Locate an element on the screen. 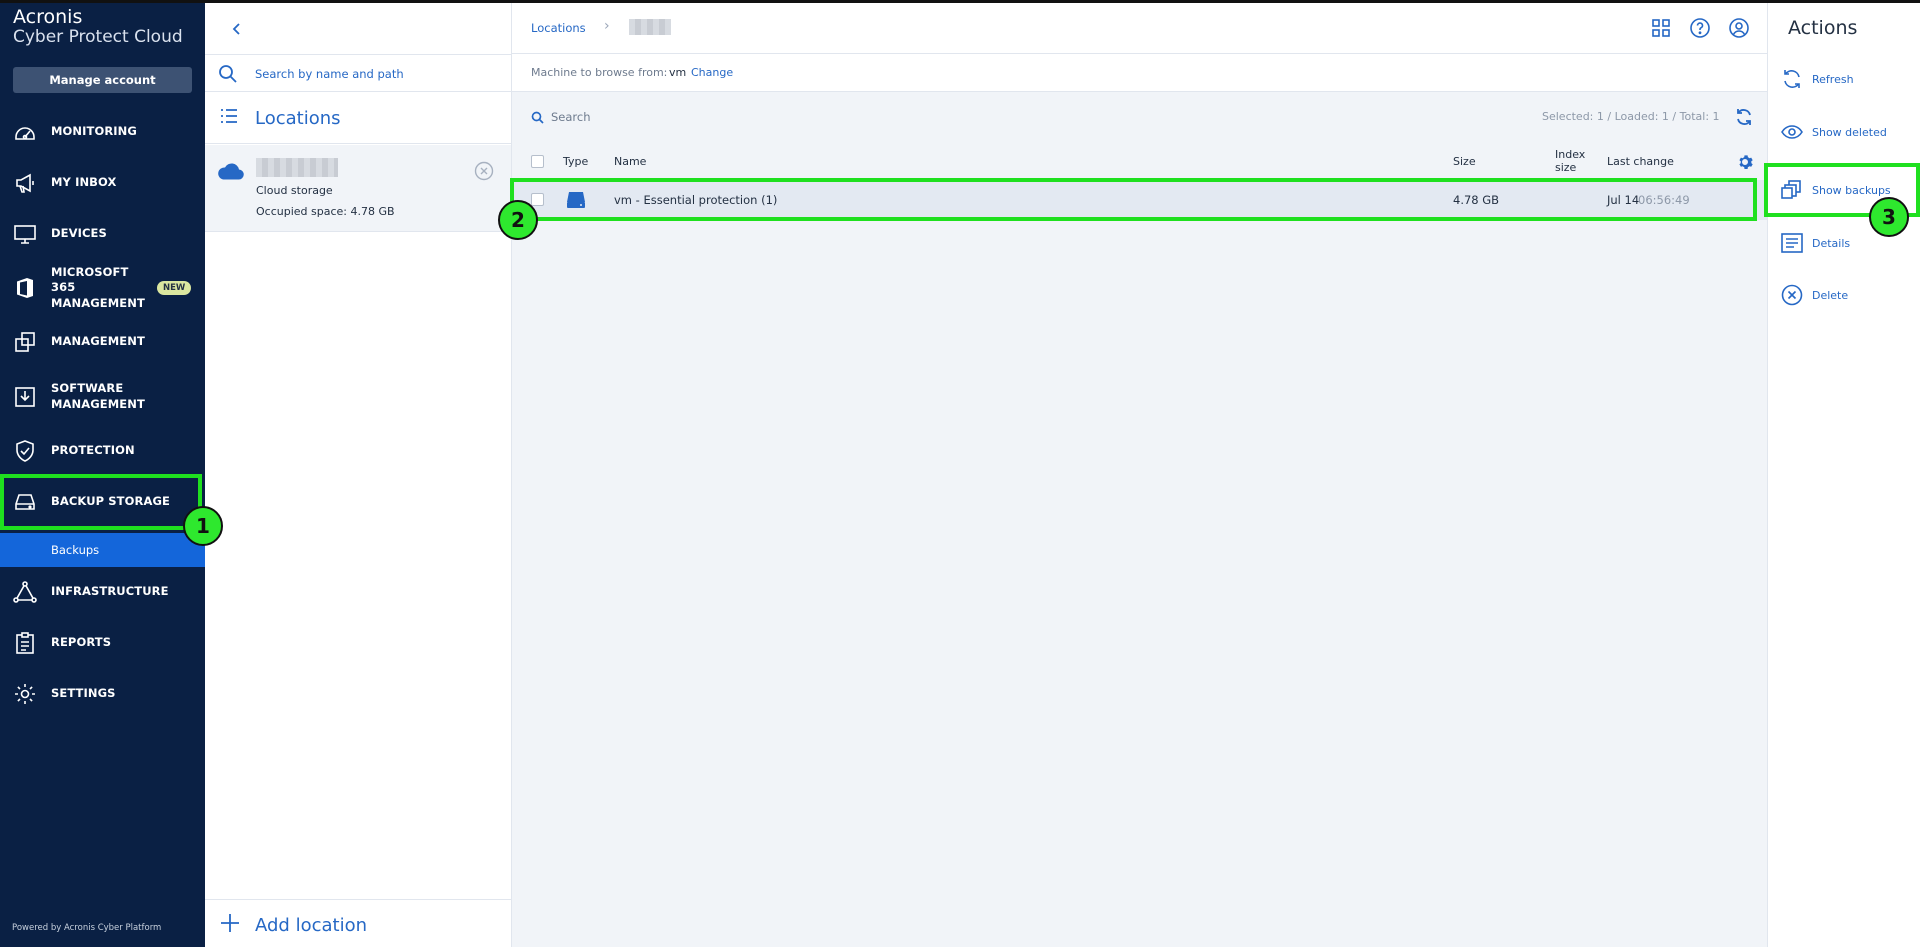 Image resolution: width=1920 pixels, height=947 pixels. show-deleted-action-label: Show deleted is located at coordinates (1849, 132).